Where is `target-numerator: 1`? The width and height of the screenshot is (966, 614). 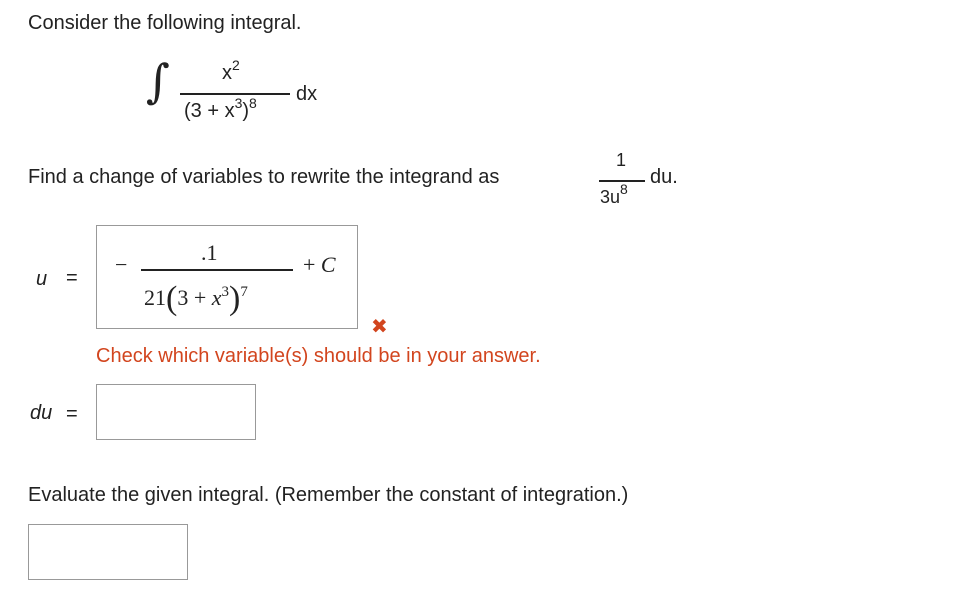 target-numerator: 1 is located at coordinates (621, 160).